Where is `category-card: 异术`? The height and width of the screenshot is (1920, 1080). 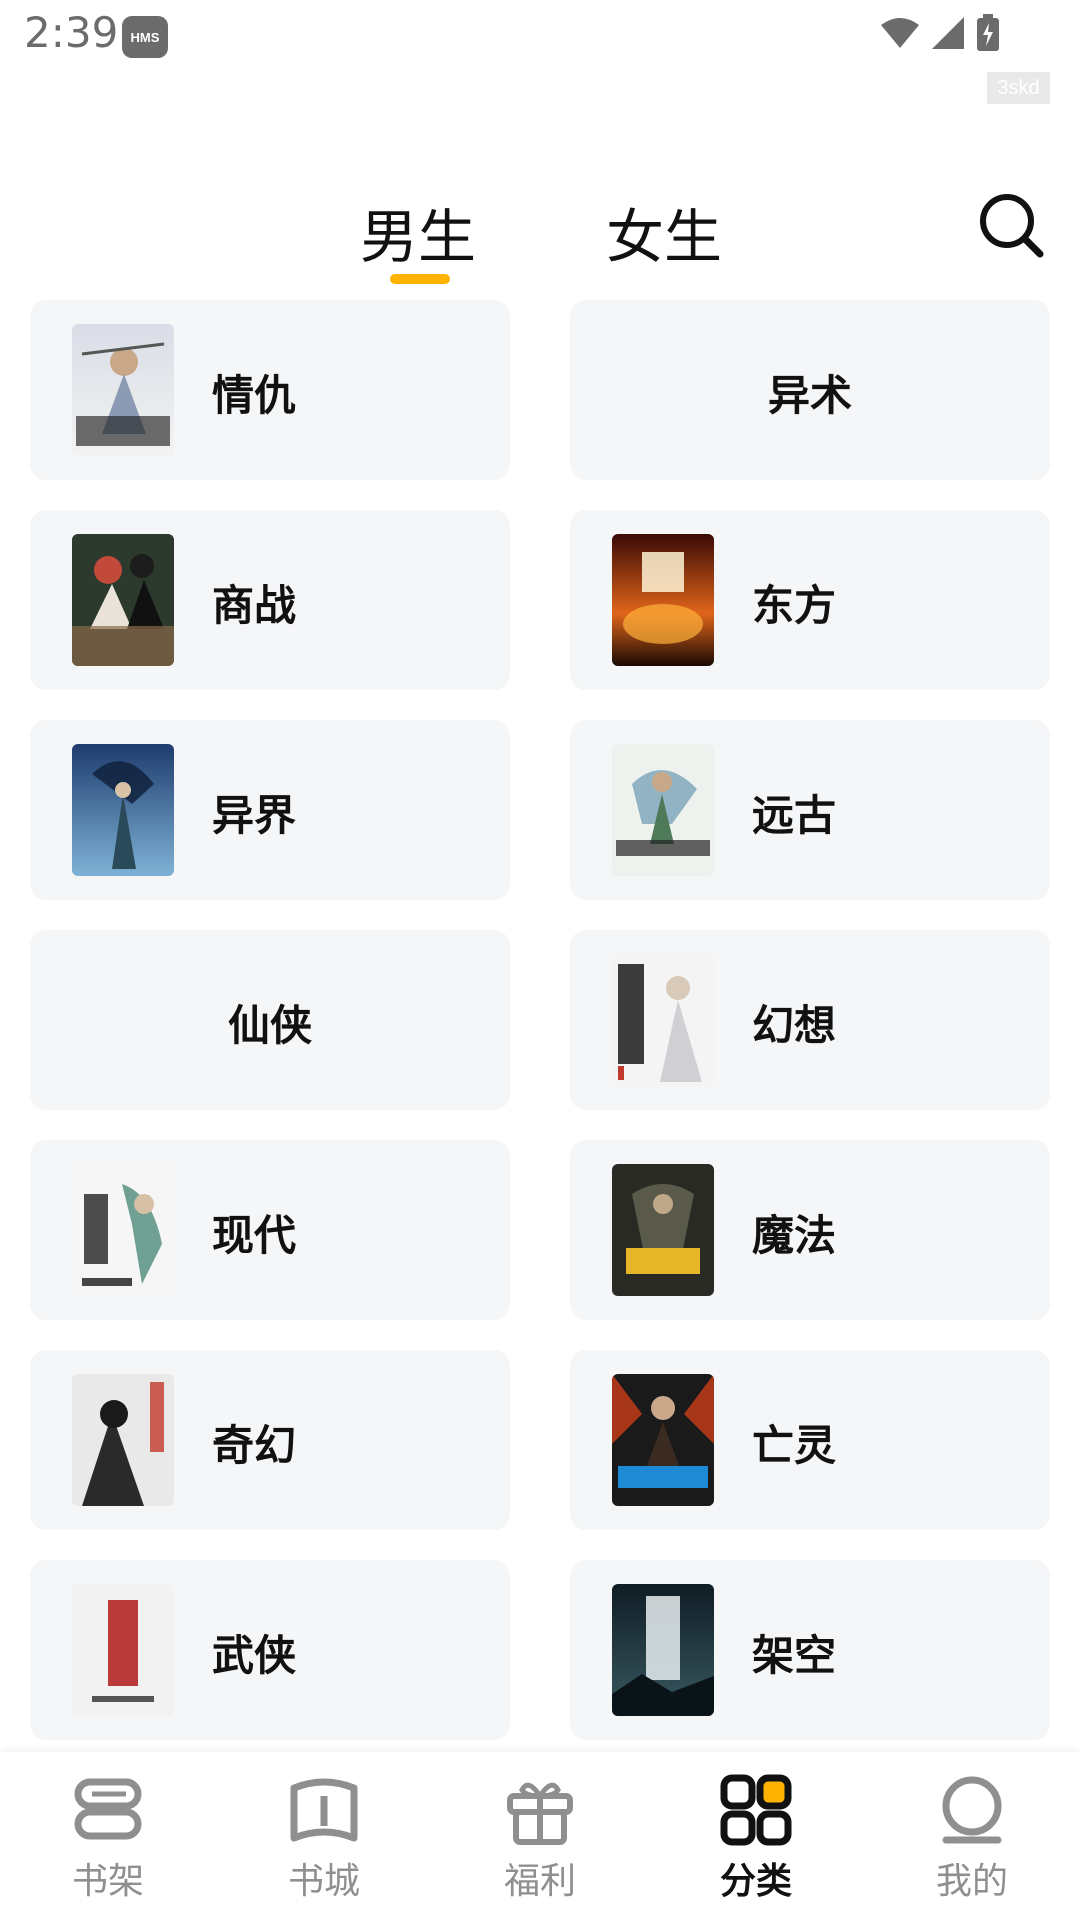
category-card: 异术 is located at coordinates (810, 390).